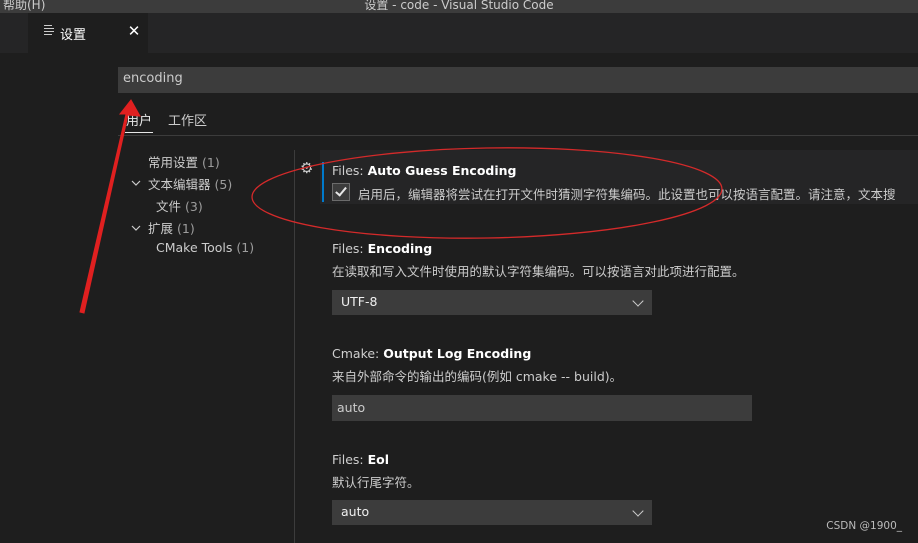 This screenshot has height=543, width=918. Describe the element at coordinates (73, 35) in the screenshot. I see `tab-label: 设置` at that location.